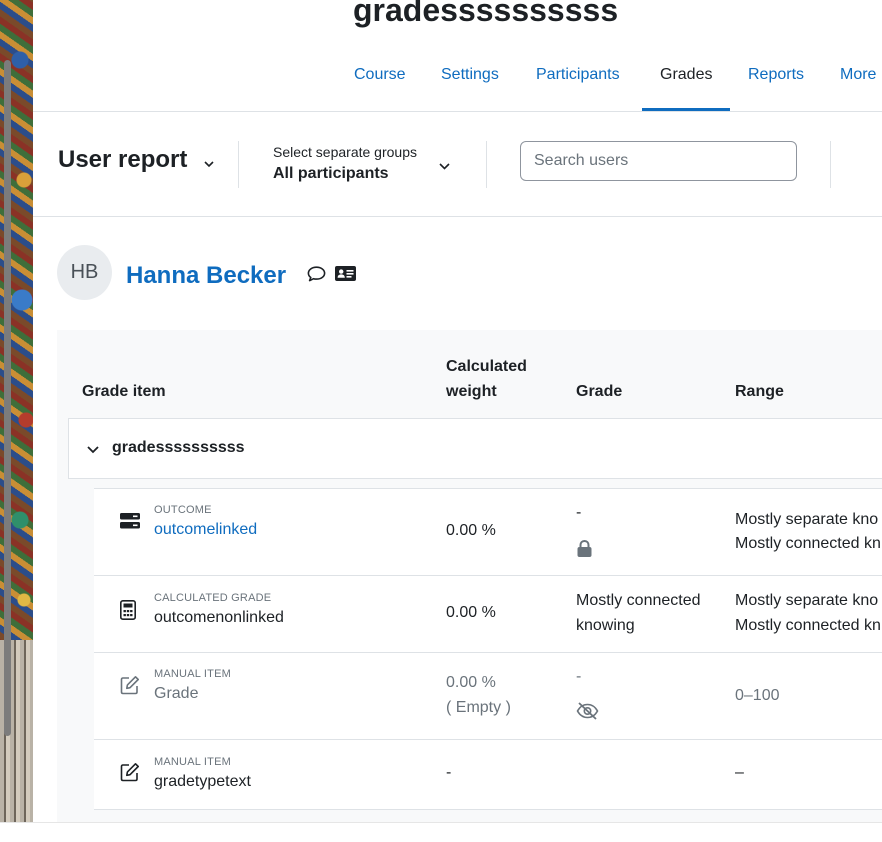  I want to click on header-grade: Grade, so click(599, 391).